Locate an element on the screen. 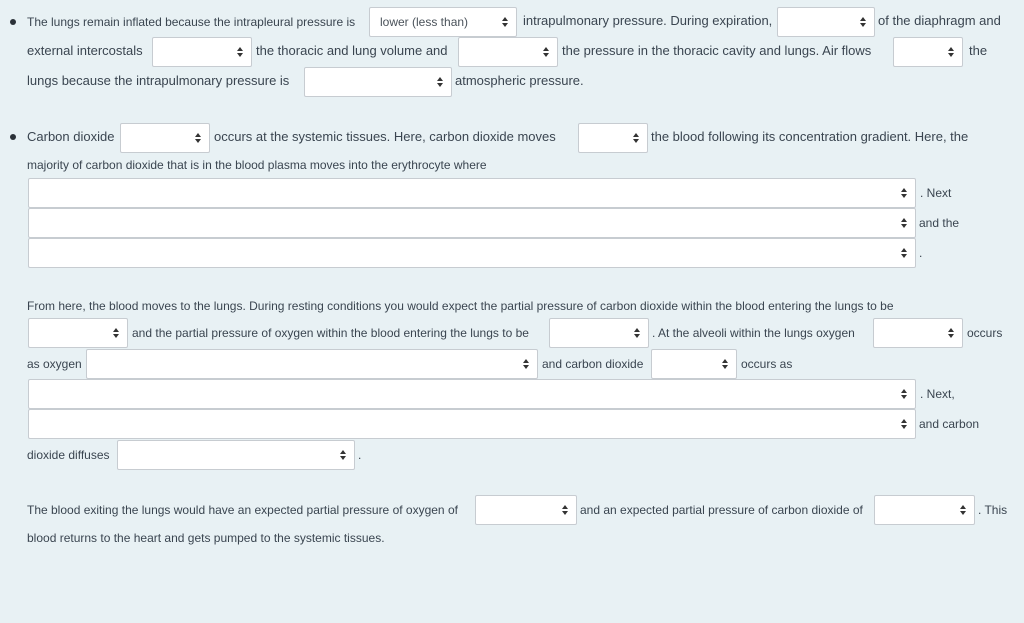  thoracic-pressure-select is located at coordinates (508, 52).